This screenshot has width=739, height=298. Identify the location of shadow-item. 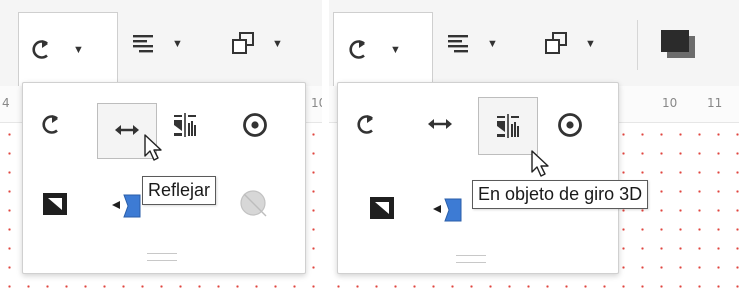
(255, 205).